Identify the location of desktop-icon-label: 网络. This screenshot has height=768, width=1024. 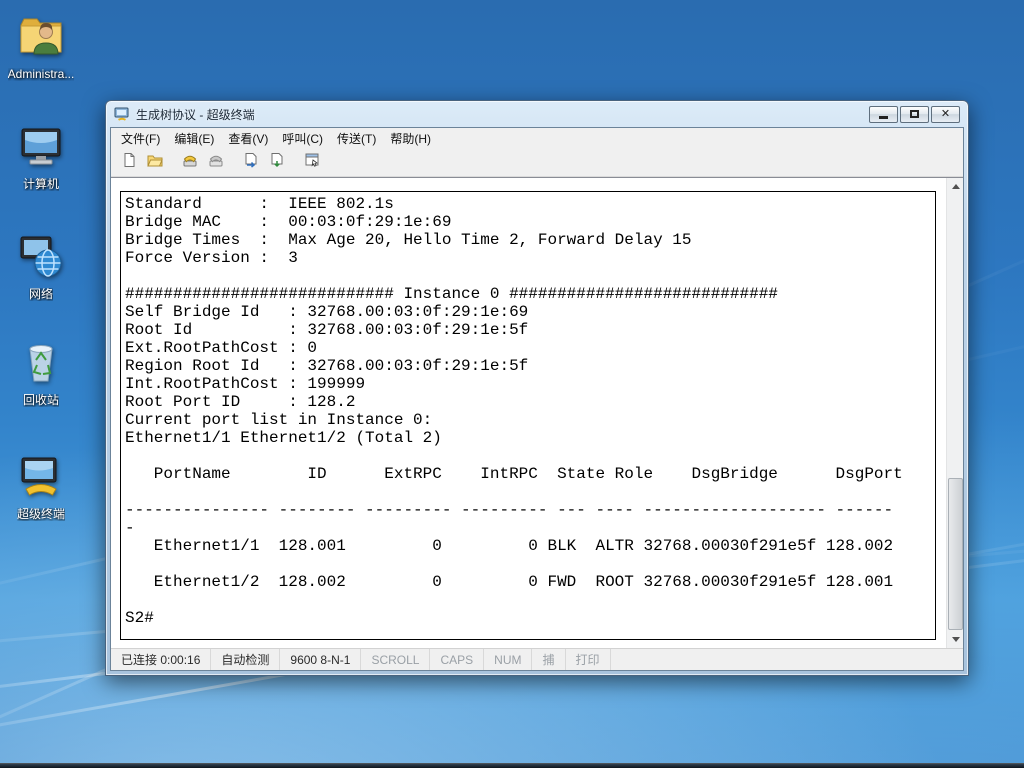
(40, 294).